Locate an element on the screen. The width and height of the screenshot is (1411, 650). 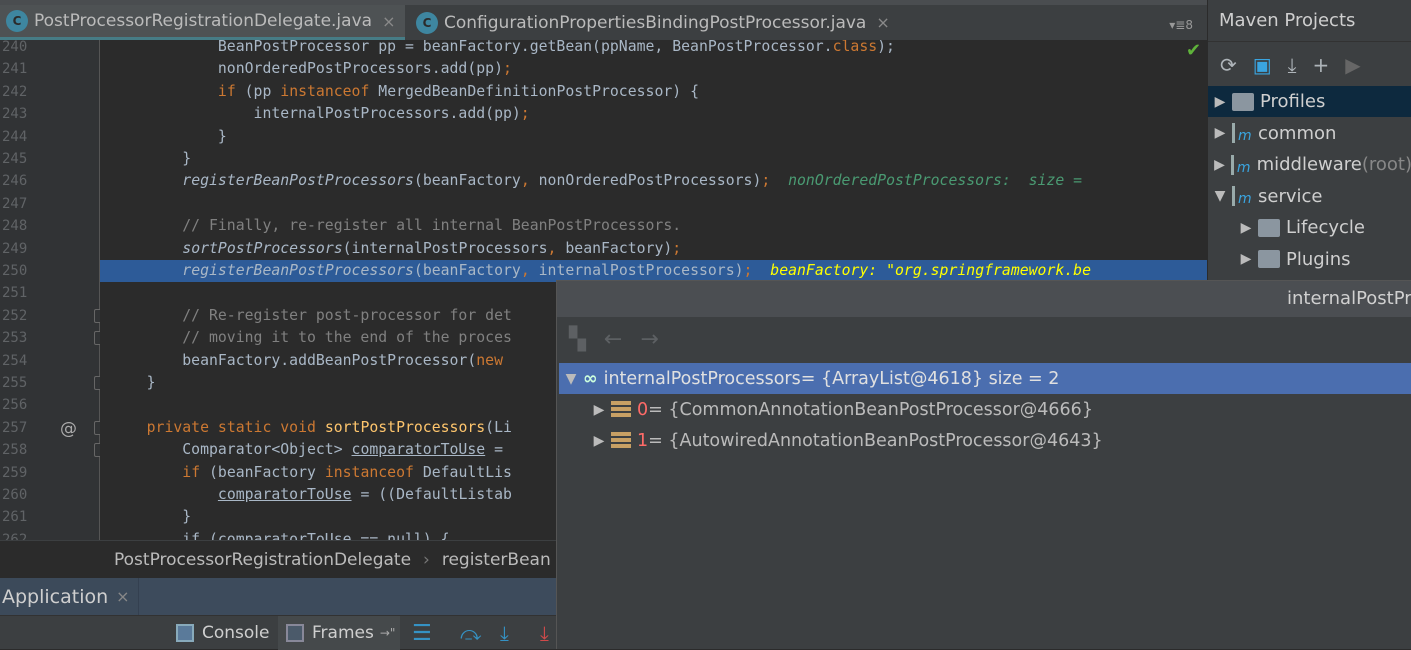
line-number: 250 is located at coordinates (15, 271).